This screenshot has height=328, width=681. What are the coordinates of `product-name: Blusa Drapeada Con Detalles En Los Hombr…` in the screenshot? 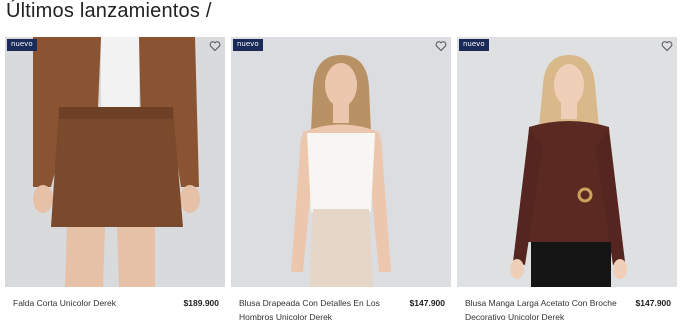 It's located at (319, 310).